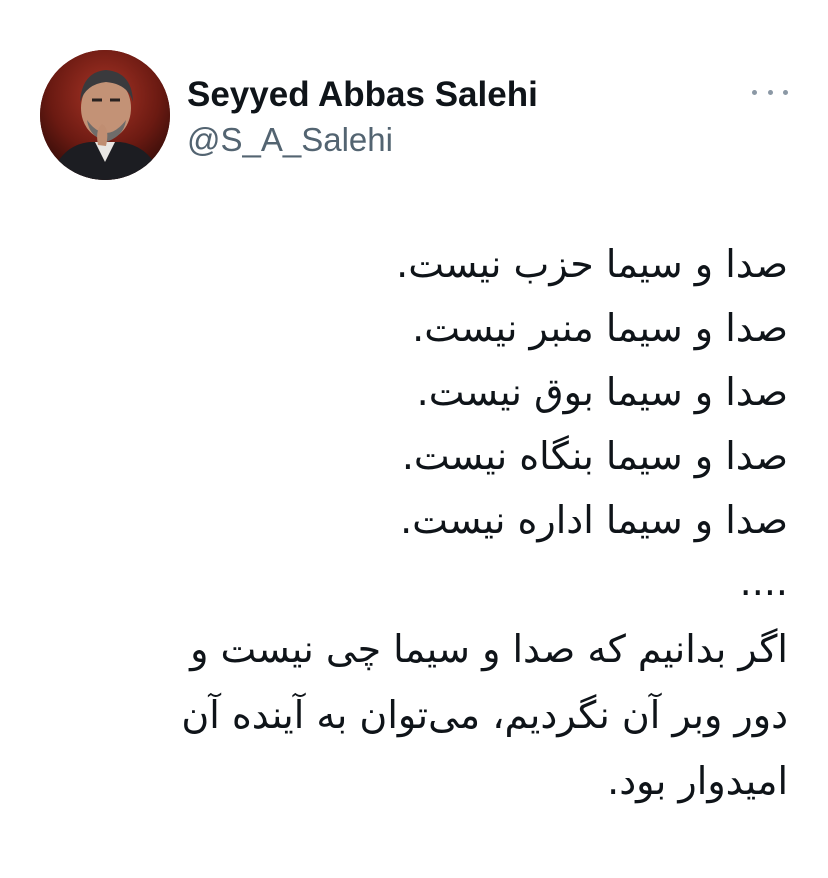  Describe the element at coordinates (697, 781) in the screenshot. I see `tweet-line: امیدوار بود.` at that location.